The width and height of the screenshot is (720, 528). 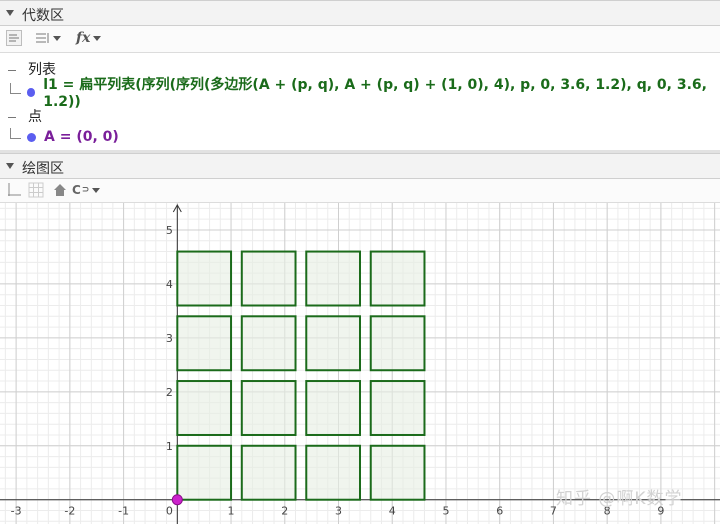 What do you see at coordinates (43, 169) in the screenshot?
I see `graphics-panel-title: 绘图区` at bounding box center [43, 169].